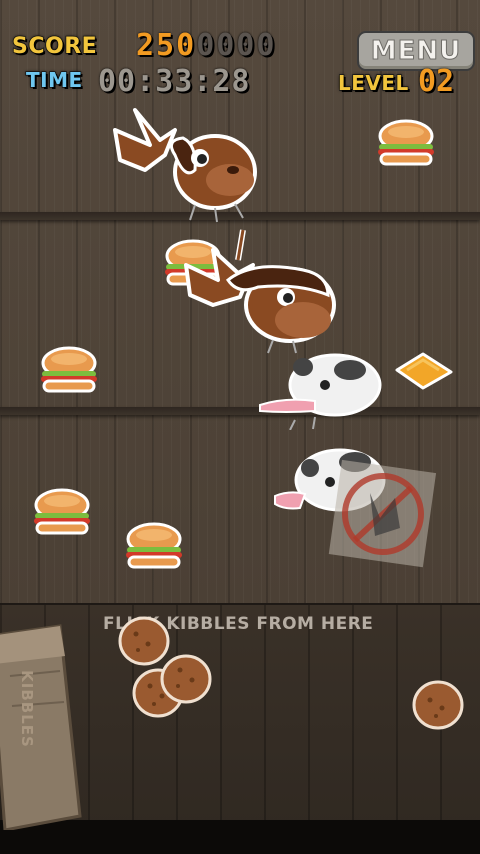 The image size is (480, 854). What do you see at coordinates (240, 411) in the screenshot?
I see `floor-seam` at bounding box center [240, 411].